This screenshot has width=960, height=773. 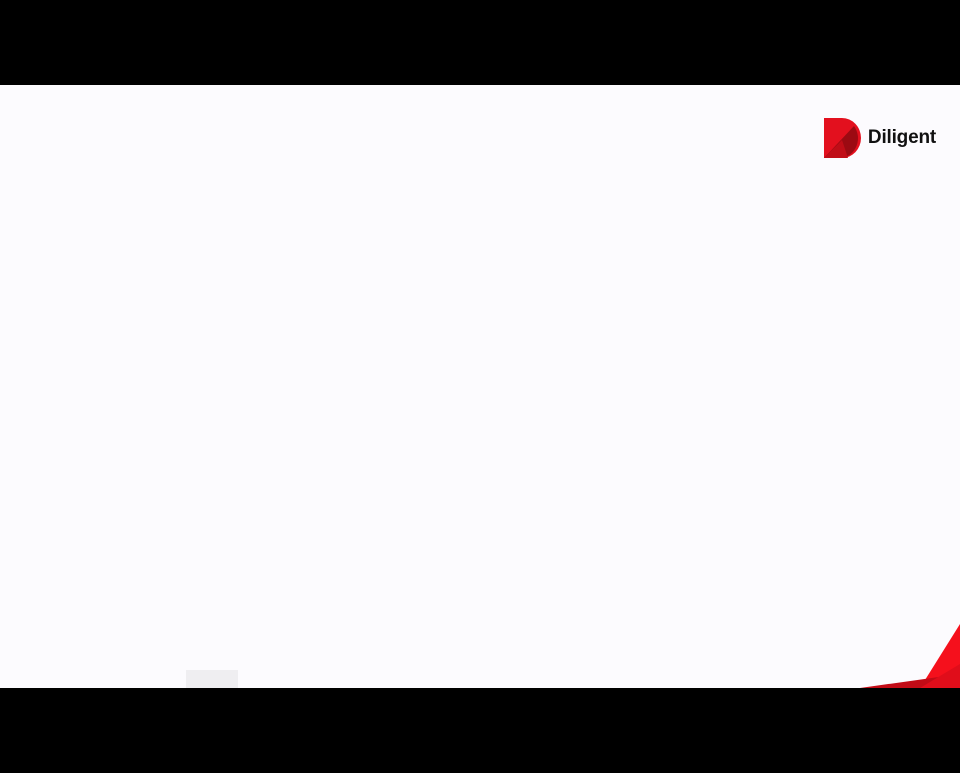 What do you see at coordinates (910, 656) in the screenshot?
I see `red-triangle-accent-icon` at bounding box center [910, 656].